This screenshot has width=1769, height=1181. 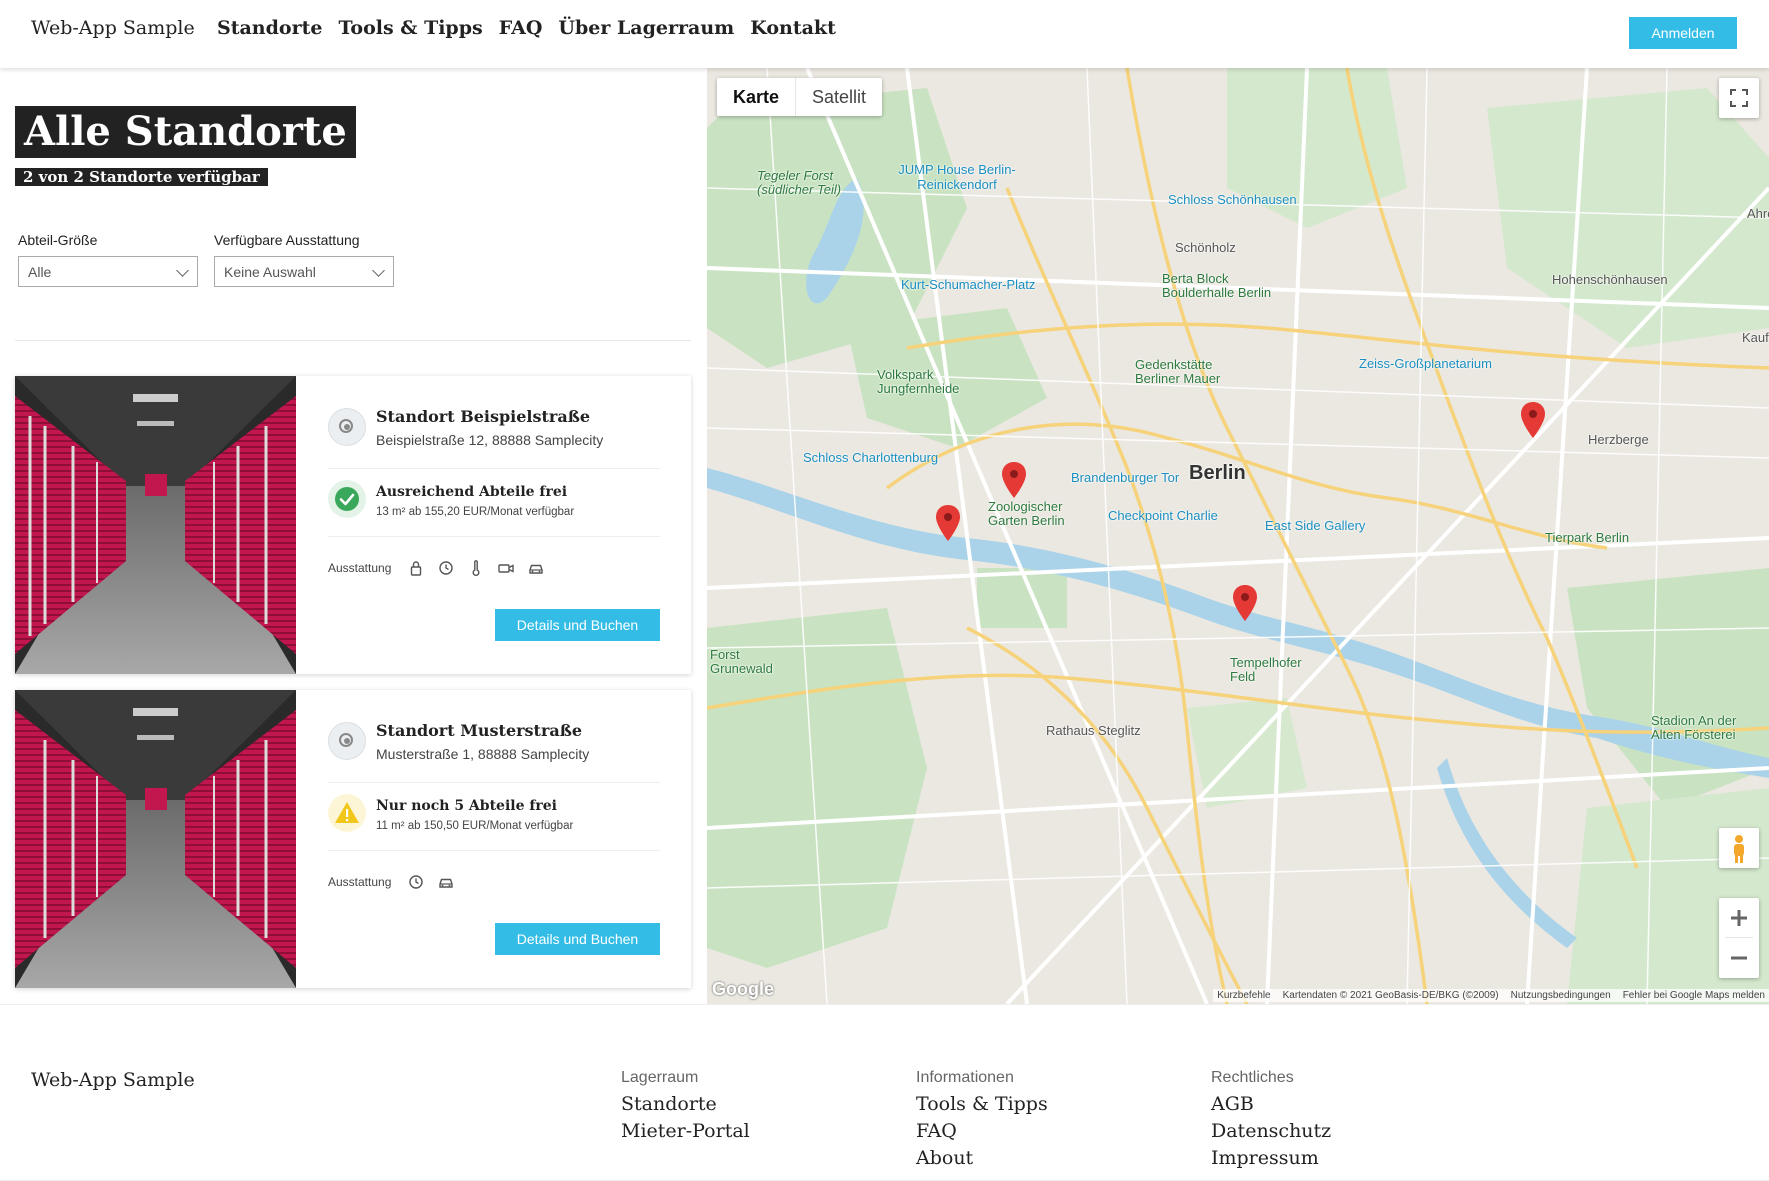 What do you see at coordinates (113, 1080) in the screenshot?
I see `footer-brand: Web-App Sample` at bounding box center [113, 1080].